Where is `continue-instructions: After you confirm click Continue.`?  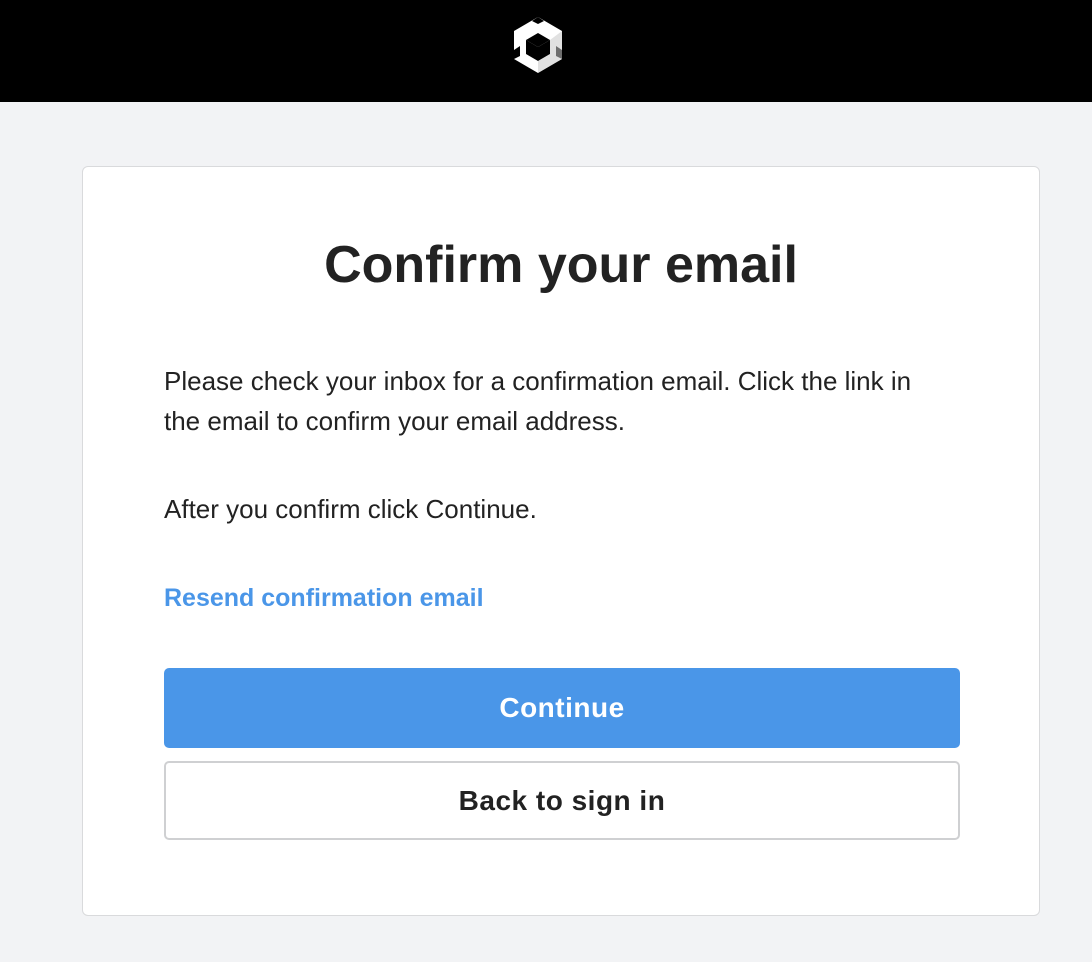
continue-instructions: After you confirm click Continue. is located at coordinates (350, 509).